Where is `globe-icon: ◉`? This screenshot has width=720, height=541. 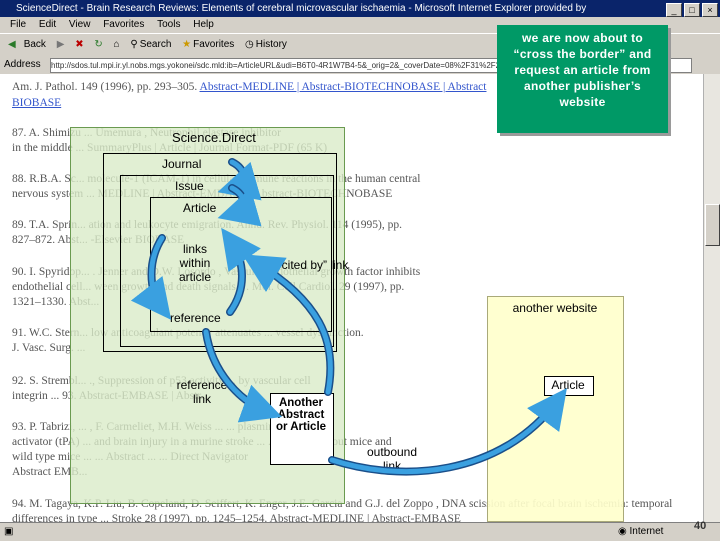
globe-icon: ◉ is located at coordinates (622, 531).